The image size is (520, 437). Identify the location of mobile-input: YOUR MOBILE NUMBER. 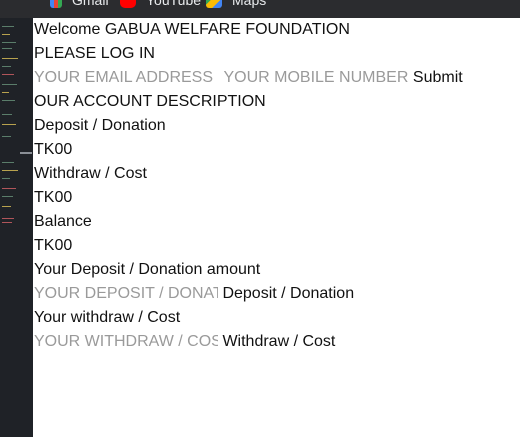
(315, 78).